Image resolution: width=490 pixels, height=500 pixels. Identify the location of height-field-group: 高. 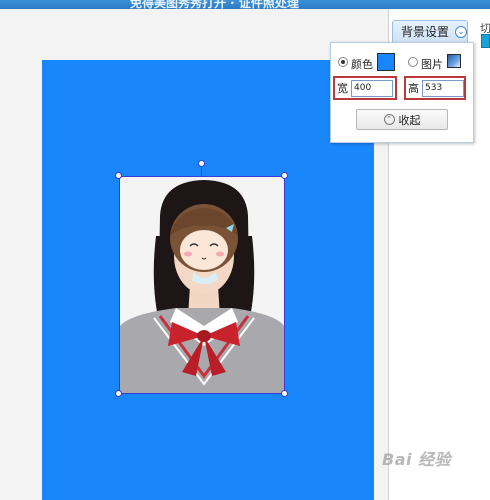
(435, 88).